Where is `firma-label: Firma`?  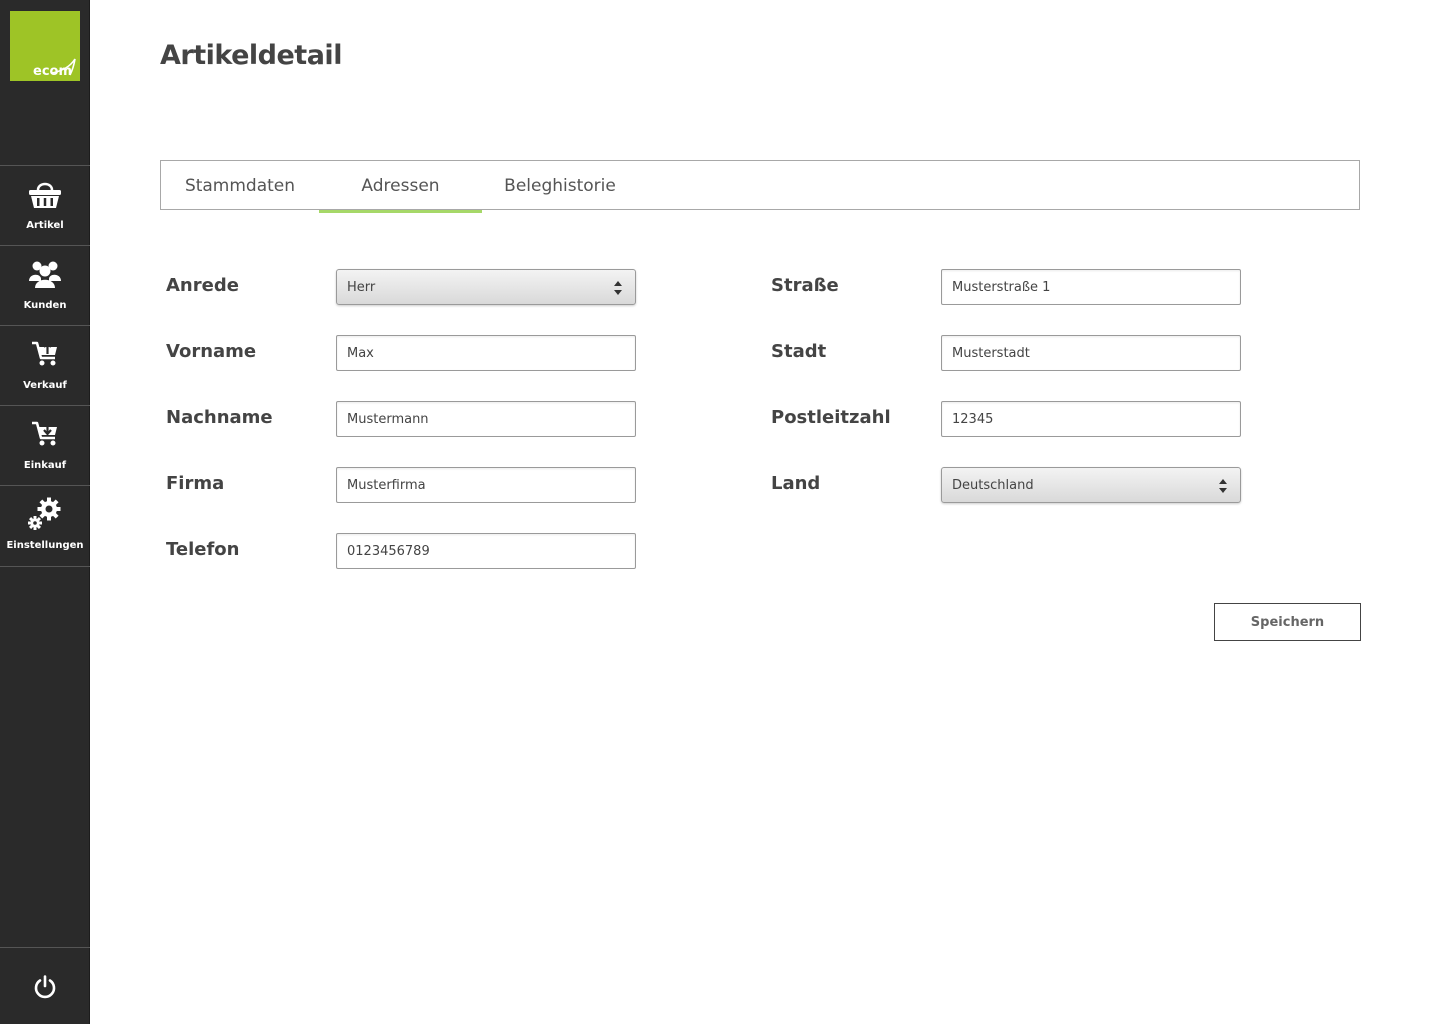 firma-label: Firma is located at coordinates (195, 483).